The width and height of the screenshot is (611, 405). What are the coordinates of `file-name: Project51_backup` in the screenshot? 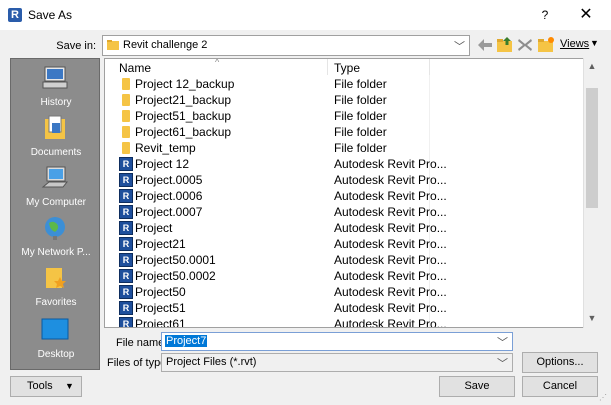 It's located at (183, 116).